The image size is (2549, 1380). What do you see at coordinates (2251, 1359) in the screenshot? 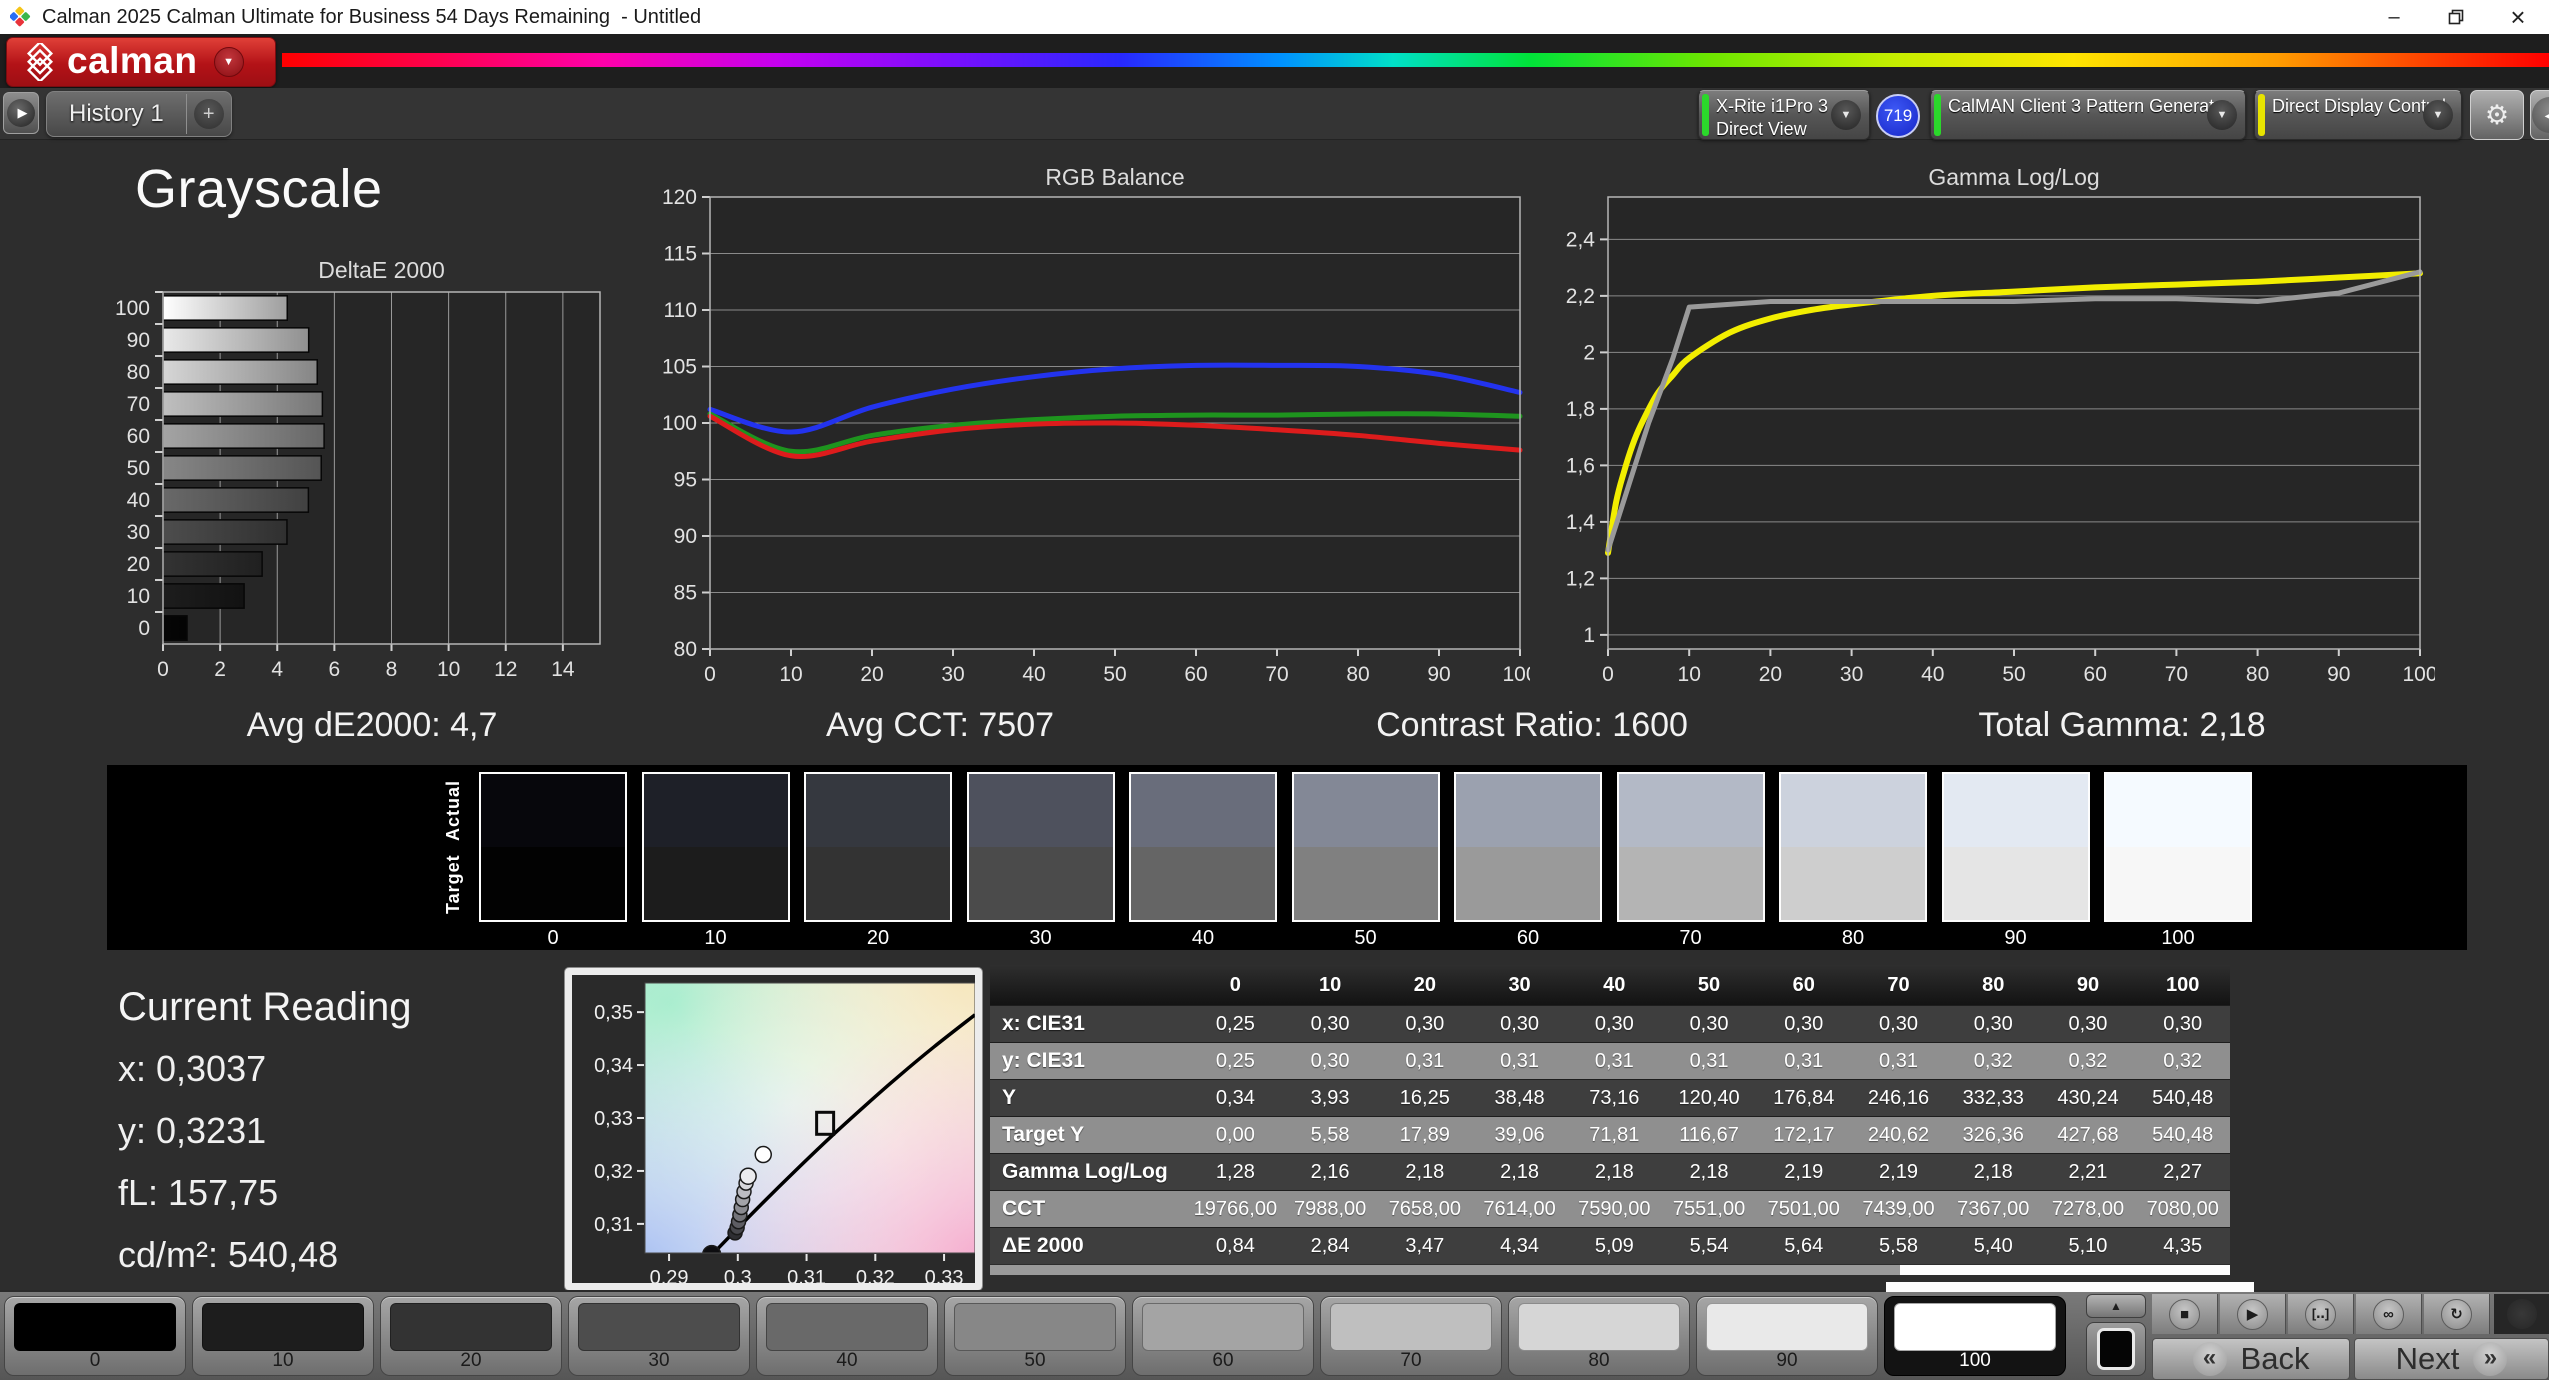
I see `back-button: « Back` at bounding box center [2251, 1359].